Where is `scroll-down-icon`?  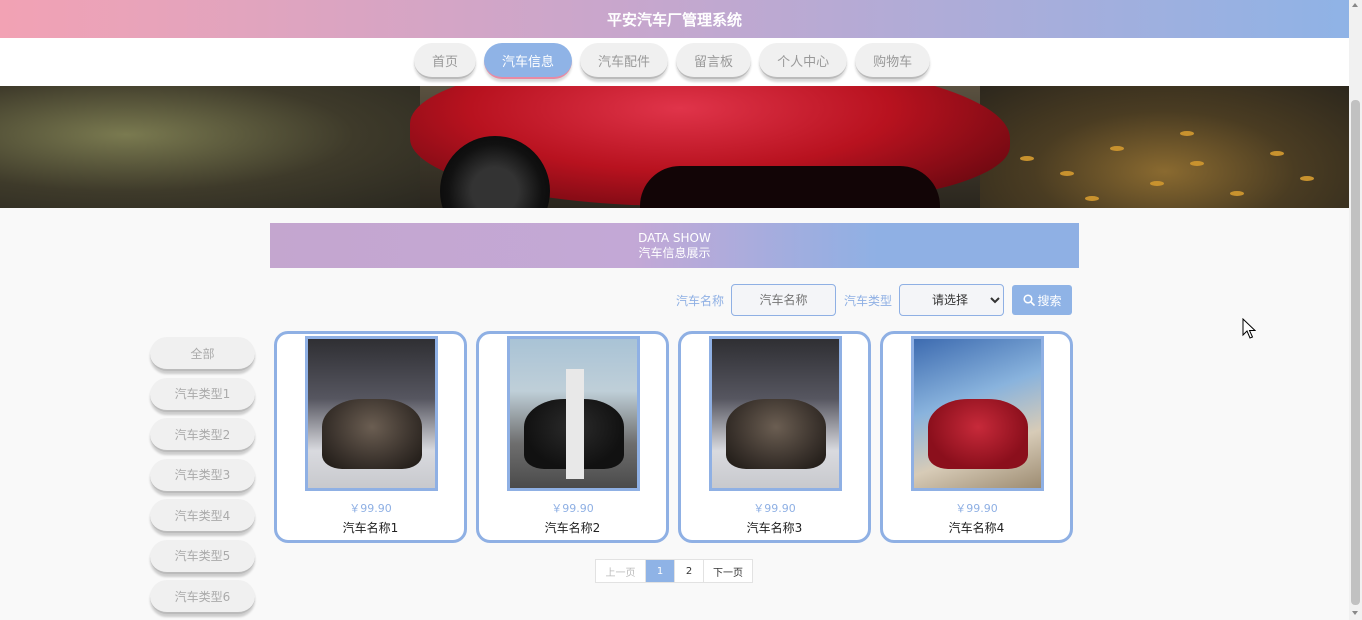
scroll-down-icon is located at coordinates (1355, 613).